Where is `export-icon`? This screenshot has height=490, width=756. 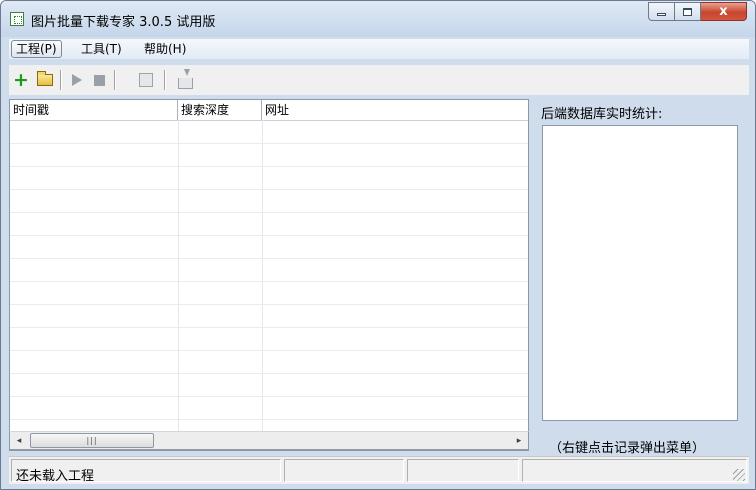 export-icon is located at coordinates (185, 78).